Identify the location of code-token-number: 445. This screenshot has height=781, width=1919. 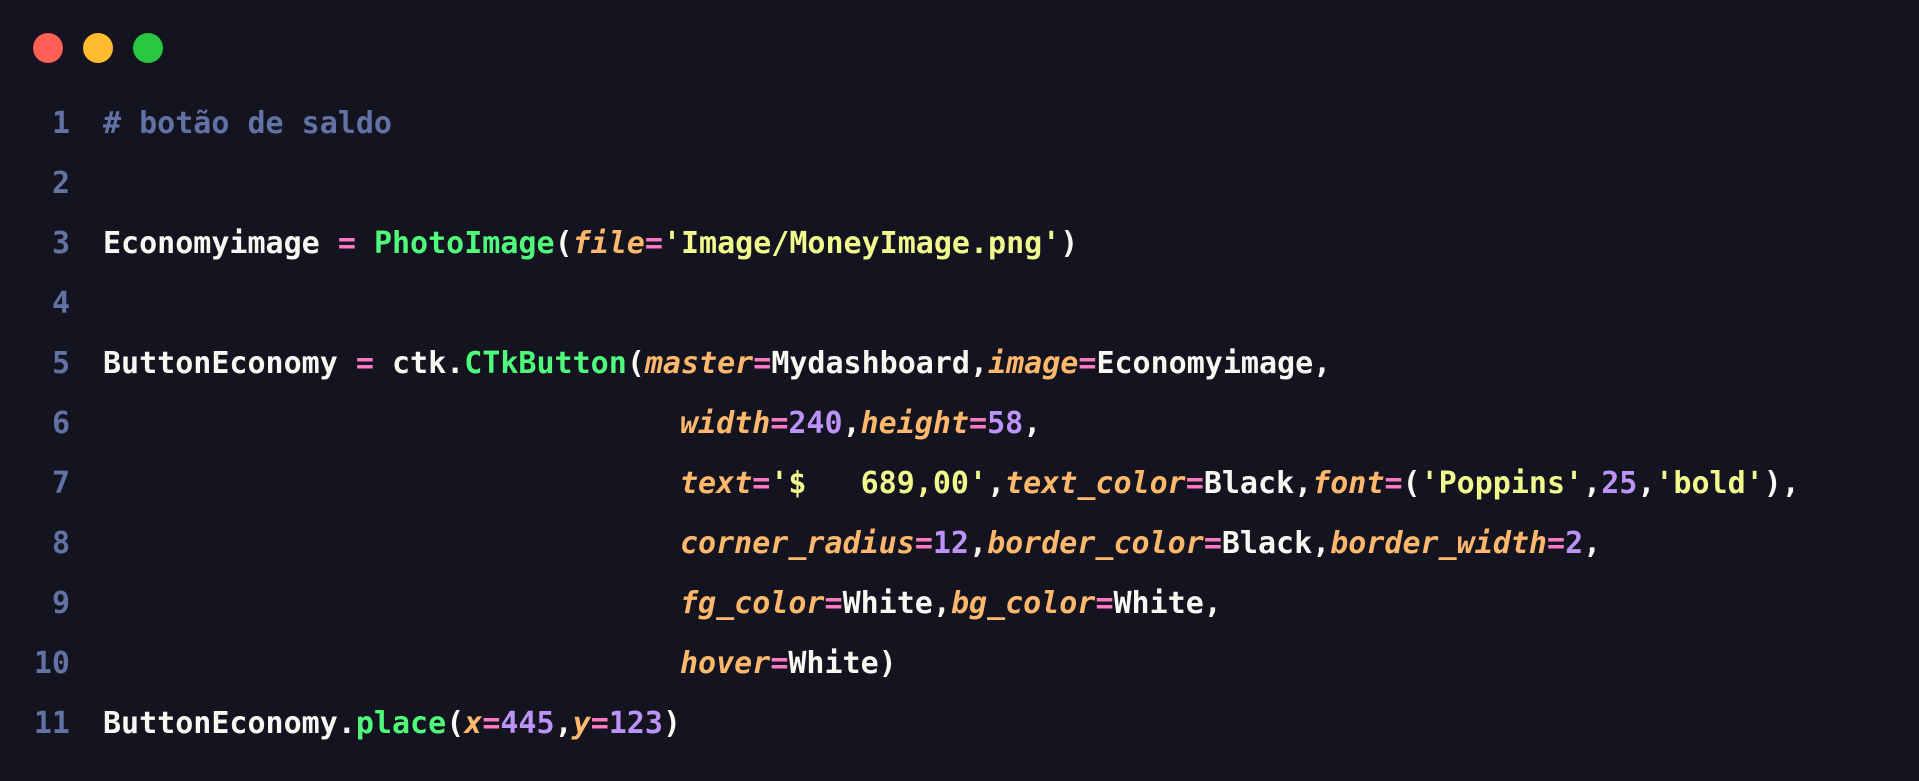
(527, 723).